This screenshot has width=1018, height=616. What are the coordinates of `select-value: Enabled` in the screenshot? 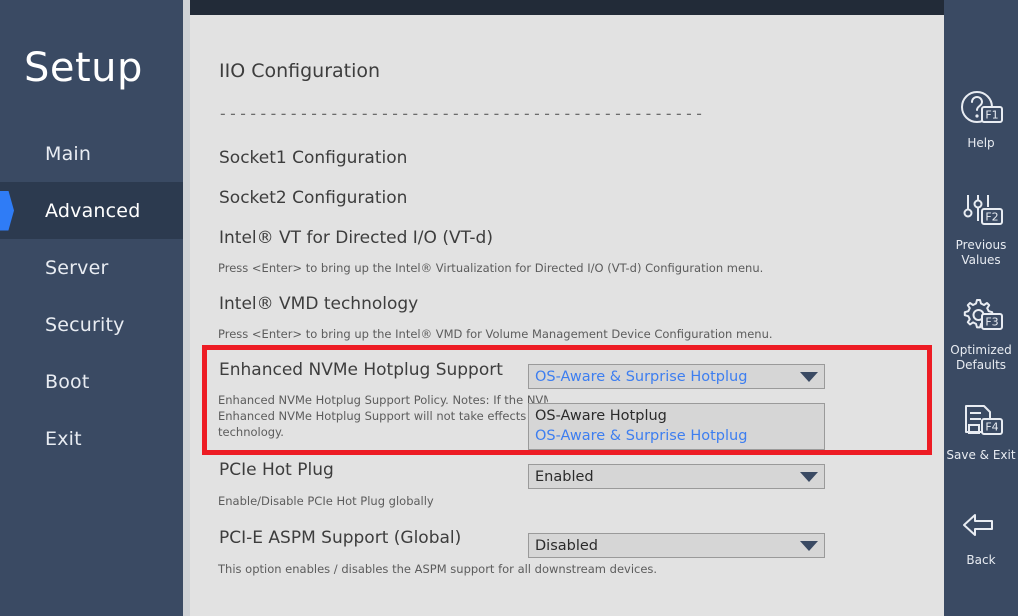 It's located at (564, 476).